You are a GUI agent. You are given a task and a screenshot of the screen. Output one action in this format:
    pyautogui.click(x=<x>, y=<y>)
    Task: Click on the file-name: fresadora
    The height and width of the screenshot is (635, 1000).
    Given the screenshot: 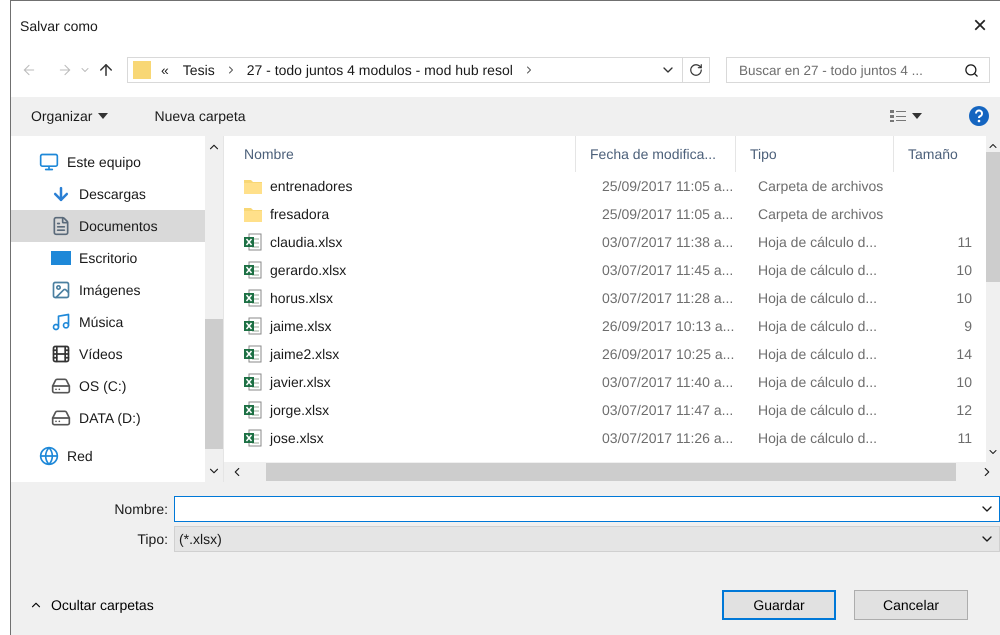 What is the action you would take?
    pyautogui.click(x=417, y=214)
    